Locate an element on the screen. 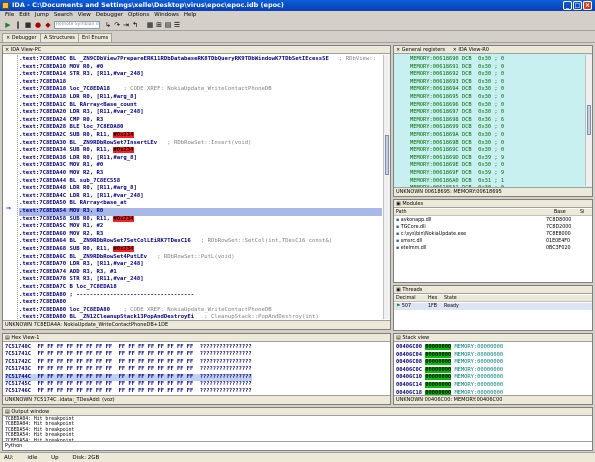  breakpoint-icon: ● is located at coordinates (38, 25).